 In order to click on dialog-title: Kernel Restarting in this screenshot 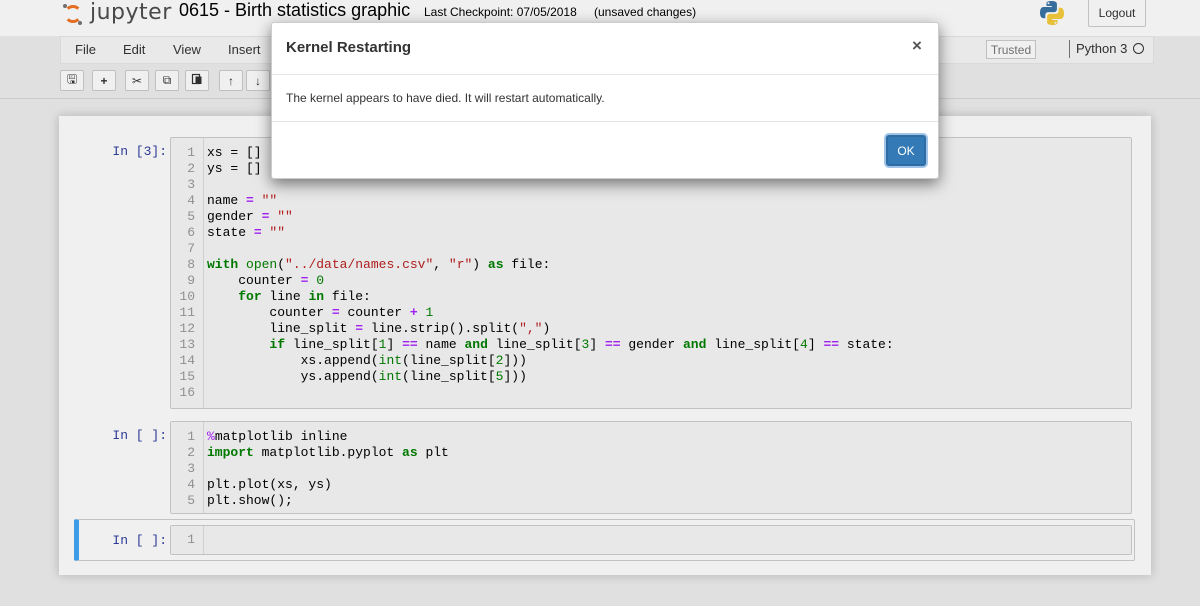, I will do `click(349, 47)`.